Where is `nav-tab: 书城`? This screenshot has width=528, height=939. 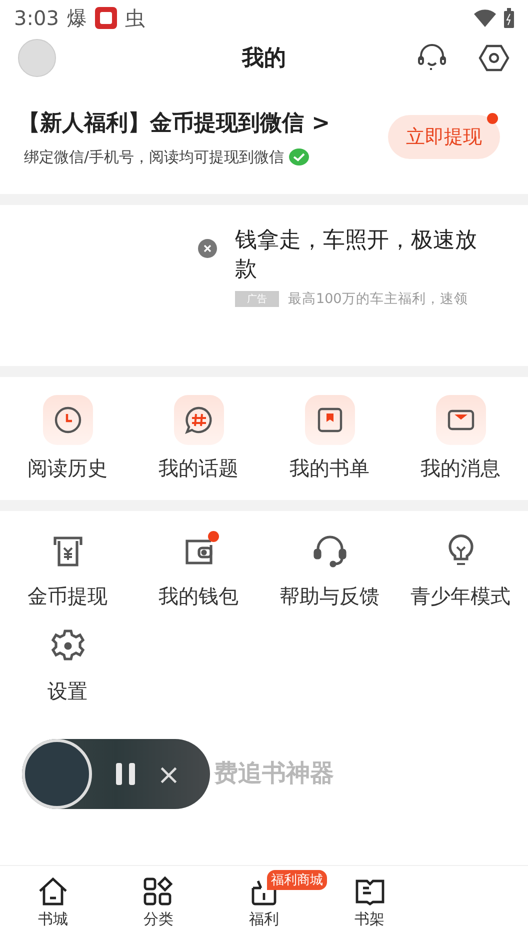
nav-tab: 书城 is located at coordinates (52, 902).